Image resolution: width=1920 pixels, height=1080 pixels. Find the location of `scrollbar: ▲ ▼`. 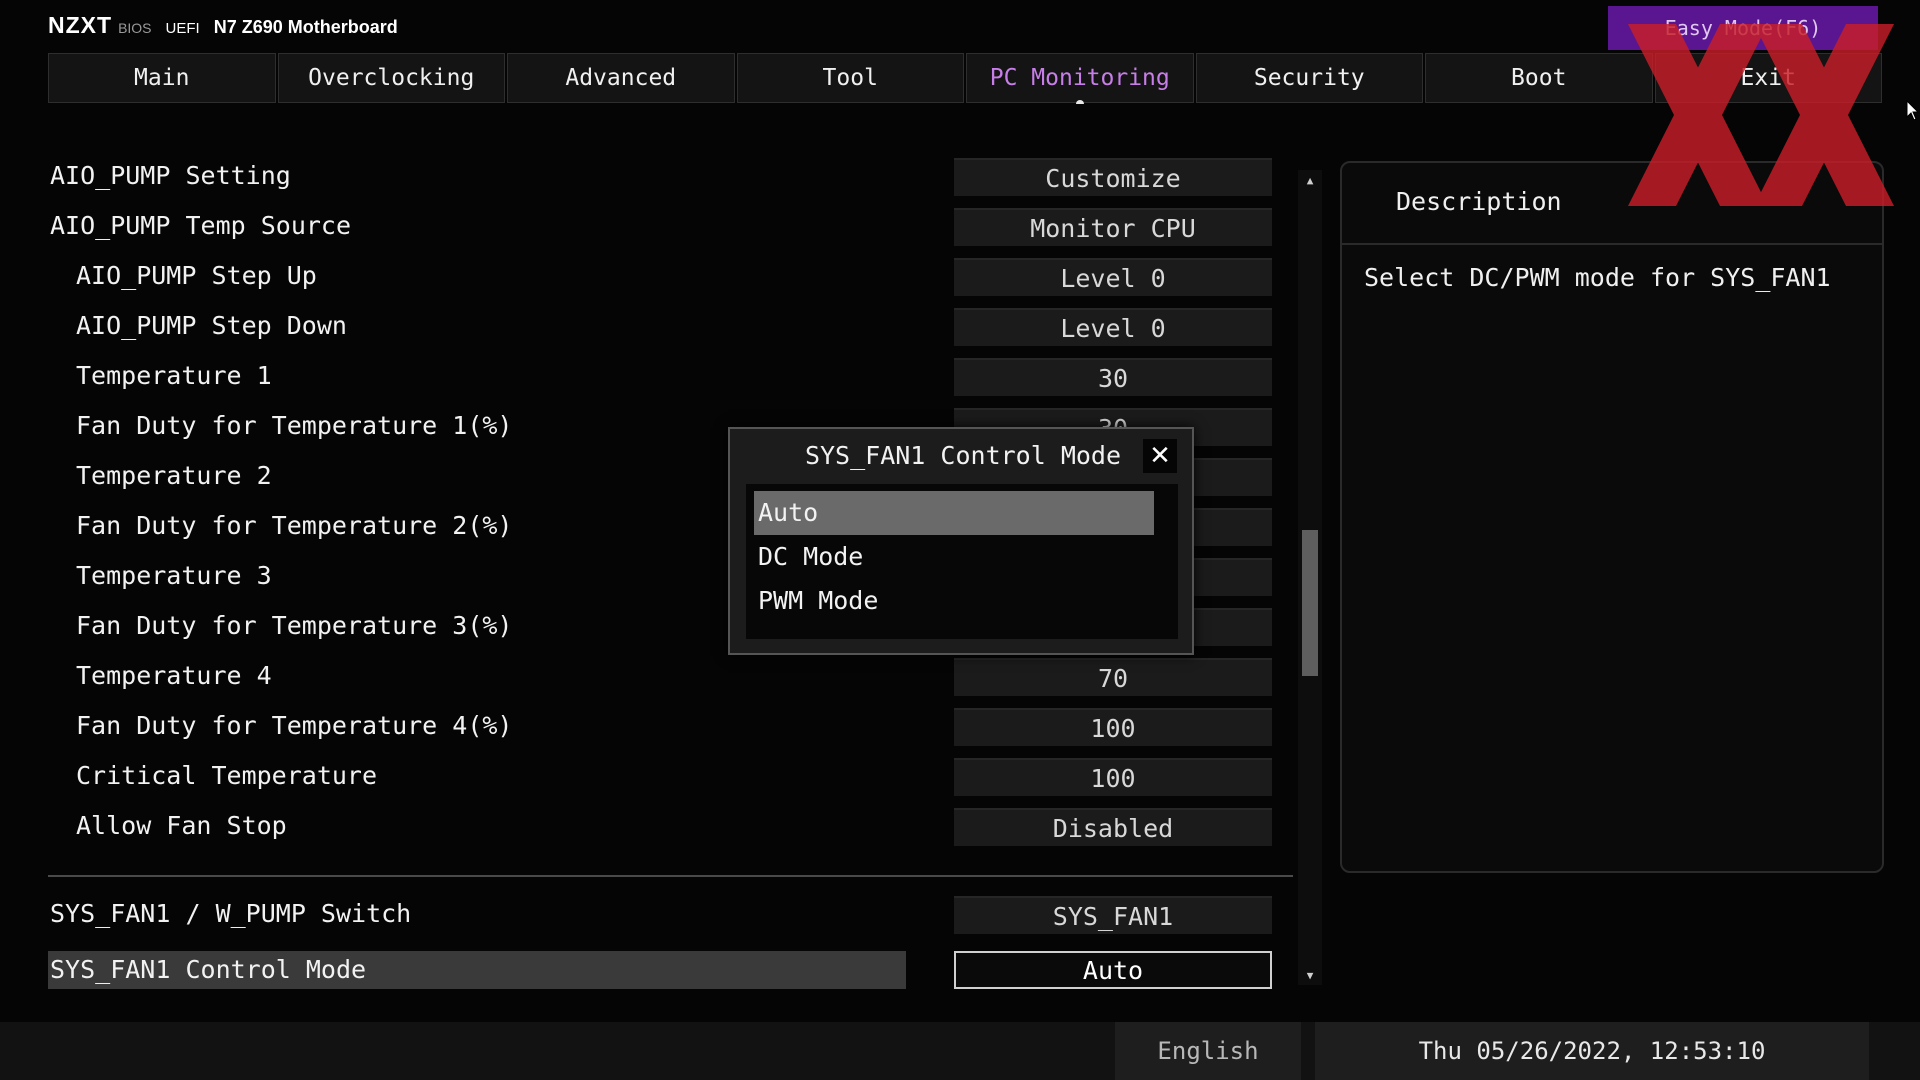

scrollbar: ▲ ▼ is located at coordinates (1310, 577).